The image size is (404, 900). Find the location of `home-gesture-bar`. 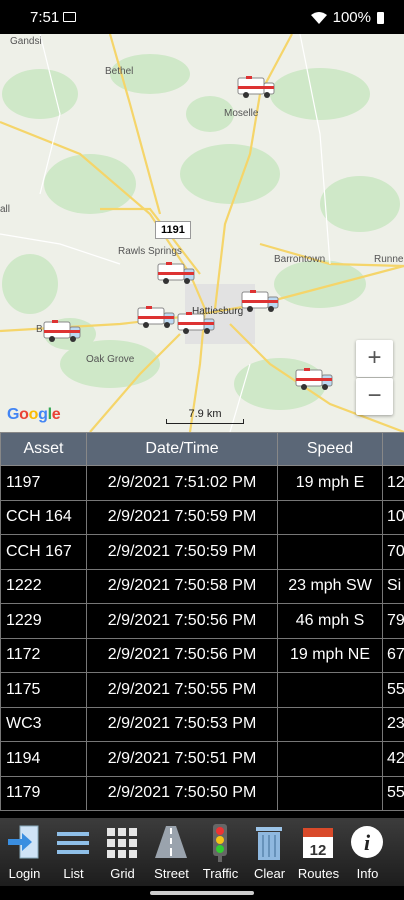

home-gesture-bar is located at coordinates (202, 893).